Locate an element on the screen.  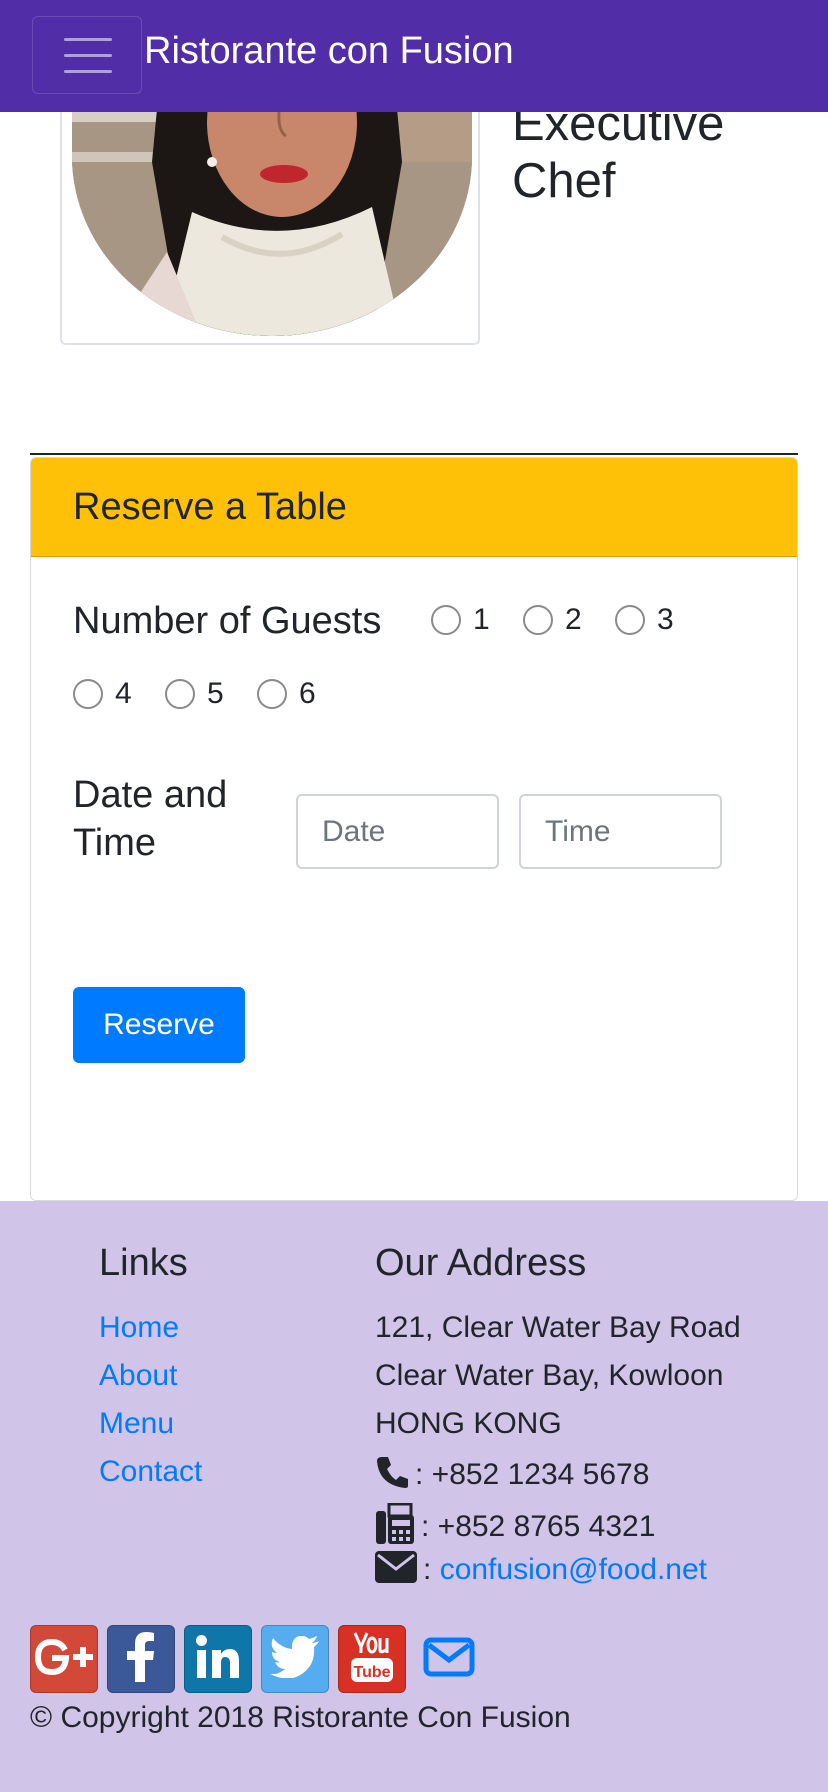
email-button is located at coordinates (449, 1659).